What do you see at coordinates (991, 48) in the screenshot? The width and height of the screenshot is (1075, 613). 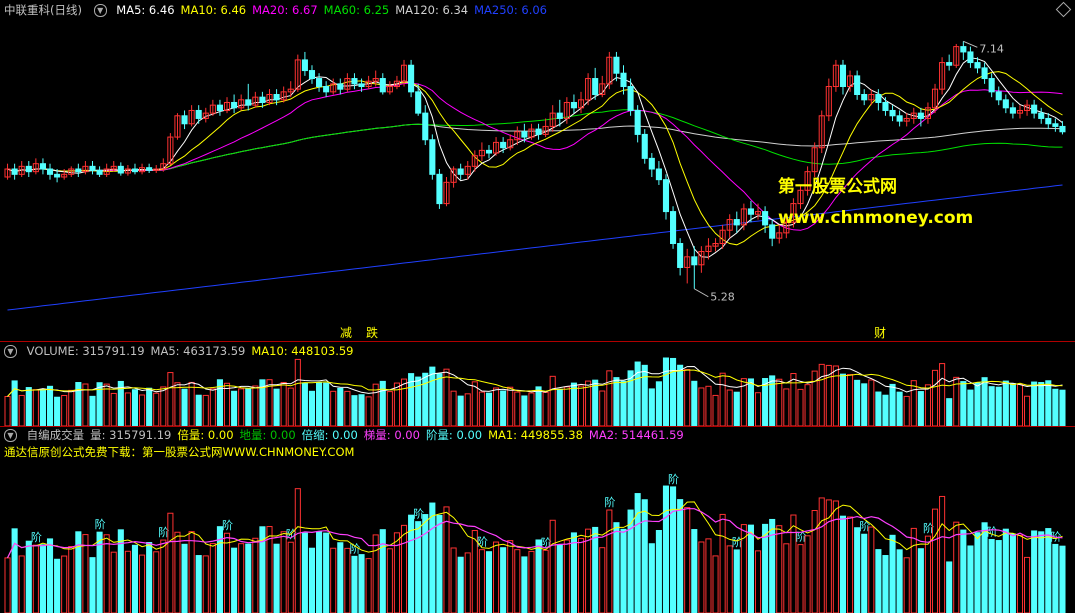 I see `high-label: 7.14` at bounding box center [991, 48].